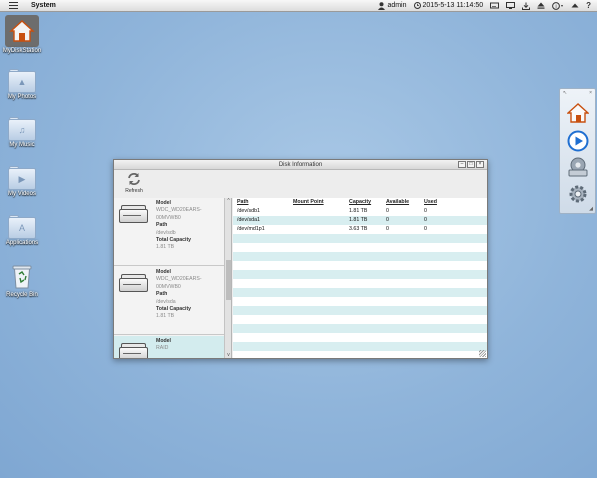 This screenshot has width=597, height=478. Describe the element at coordinates (166, 232) in the screenshot. I see `path-value: /dev/sdb` at that location.